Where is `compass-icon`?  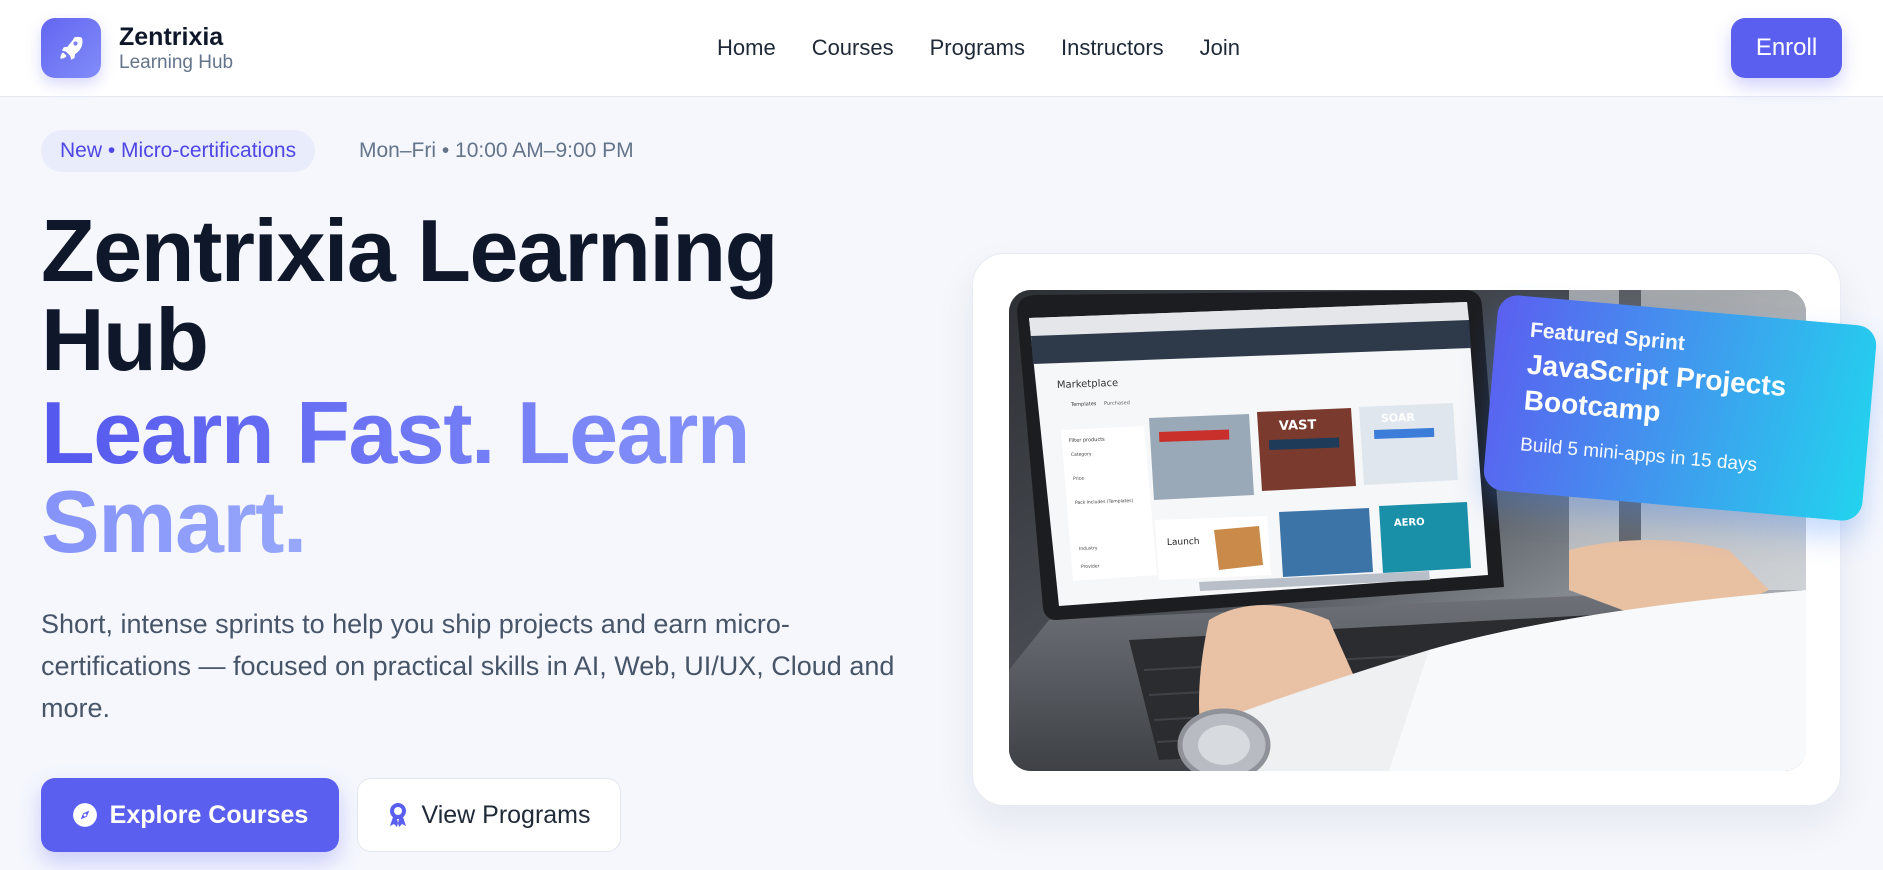
compass-icon is located at coordinates (85, 815).